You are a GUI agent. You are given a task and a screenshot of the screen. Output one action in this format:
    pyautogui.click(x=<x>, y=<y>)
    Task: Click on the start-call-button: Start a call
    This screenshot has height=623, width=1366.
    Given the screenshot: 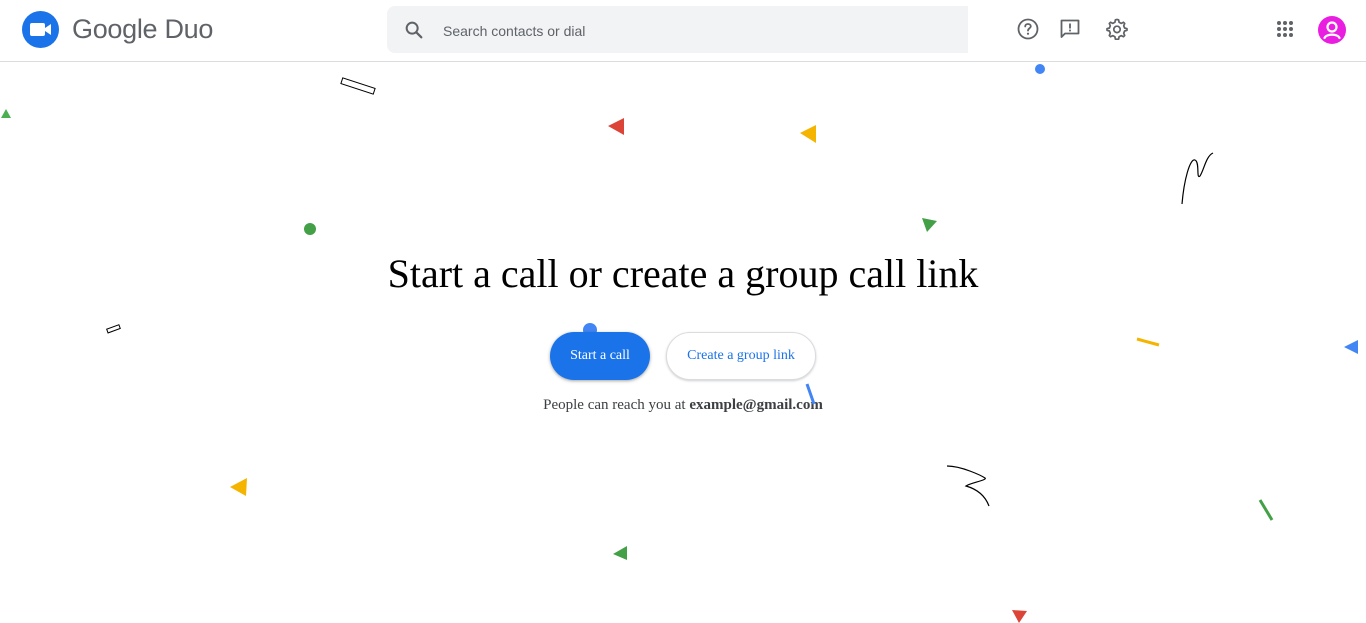 What is the action you would take?
    pyautogui.click(x=600, y=356)
    